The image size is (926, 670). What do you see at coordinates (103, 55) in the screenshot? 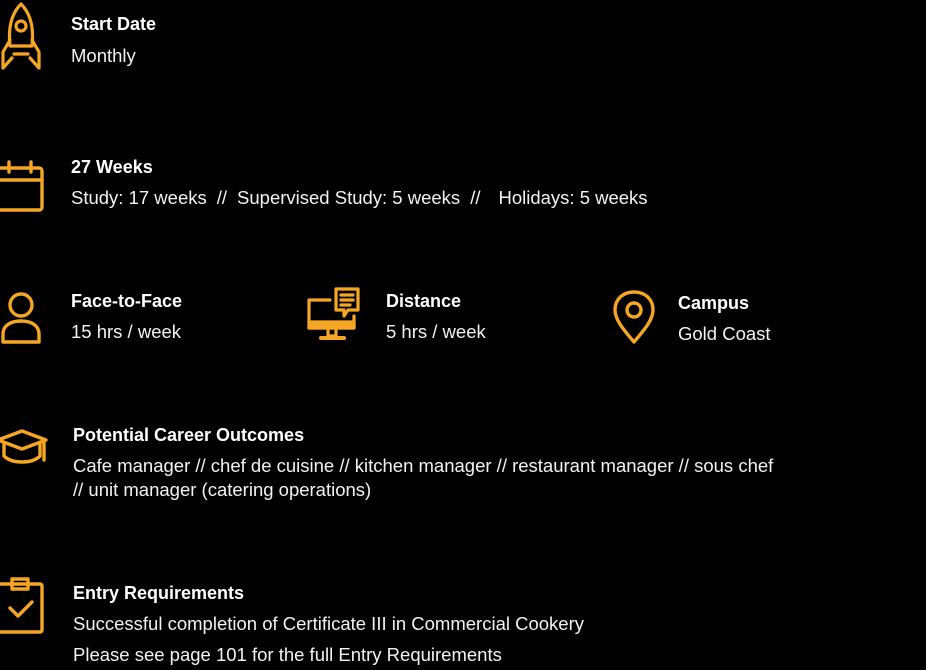
I see `start-date-value: Monthly` at bounding box center [103, 55].